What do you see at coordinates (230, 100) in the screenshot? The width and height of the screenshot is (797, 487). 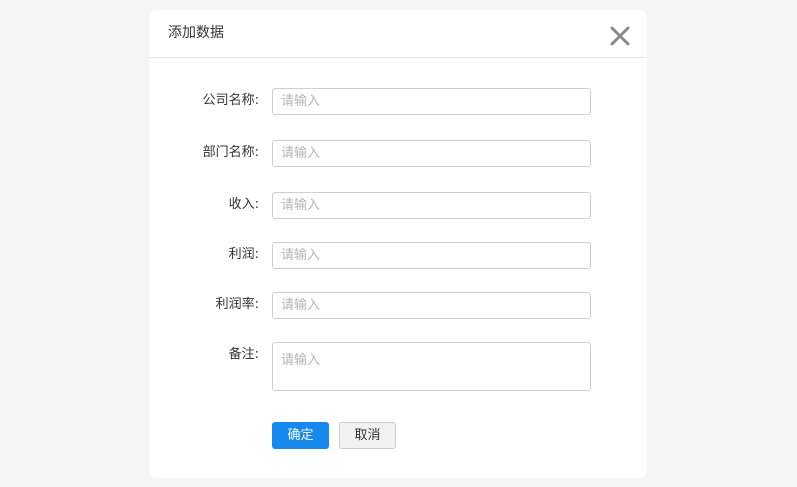 I see `company-name-label: 公司名称:` at bounding box center [230, 100].